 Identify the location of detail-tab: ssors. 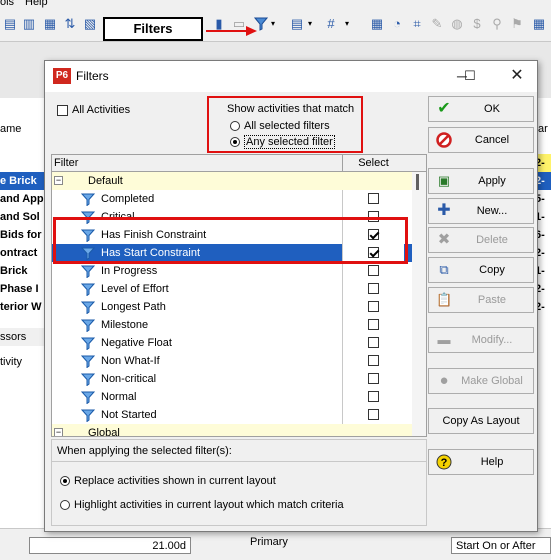
(23, 337).